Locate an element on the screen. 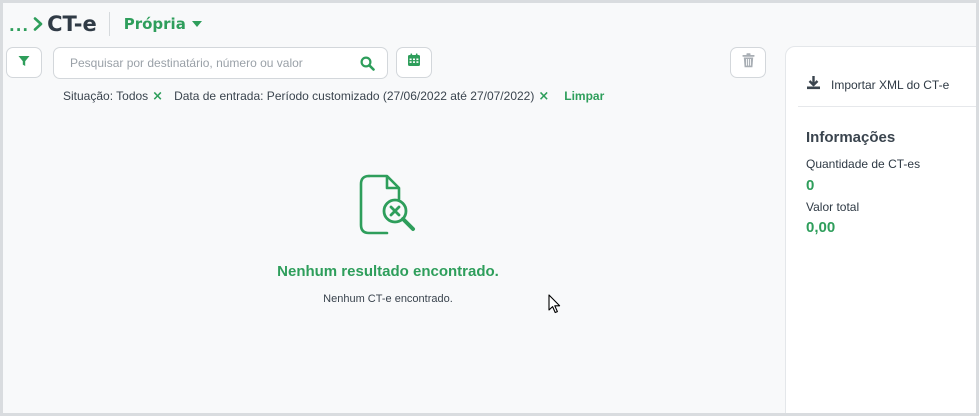 This screenshot has width=979, height=416. quantity-value: 0 is located at coordinates (810, 185).